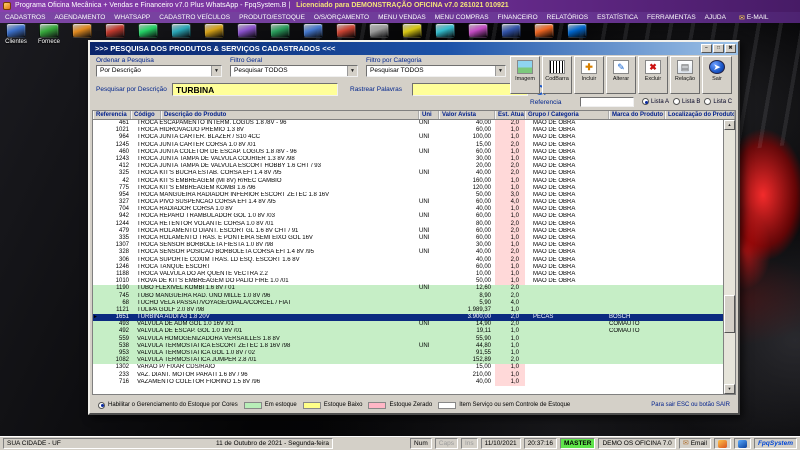 This screenshot has height=450, width=800. I want to click on toolbar-suppliers: Fornece, so click(49, 35).